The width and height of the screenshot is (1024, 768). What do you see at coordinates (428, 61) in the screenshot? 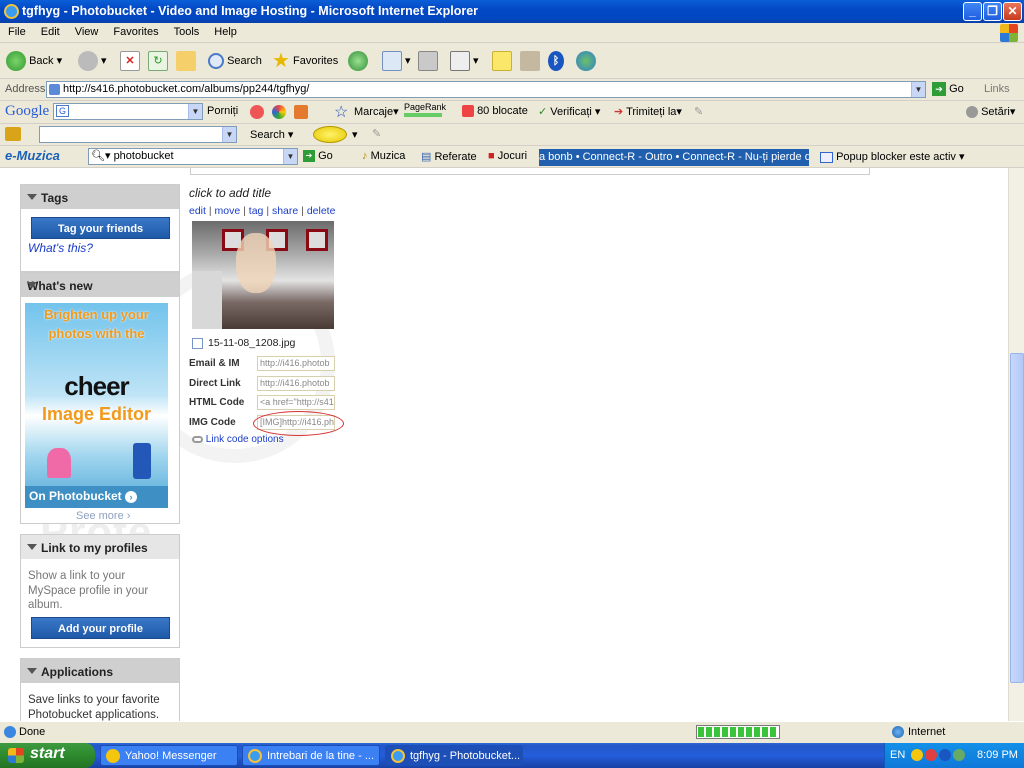
I see `print-button` at bounding box center [428, 61].